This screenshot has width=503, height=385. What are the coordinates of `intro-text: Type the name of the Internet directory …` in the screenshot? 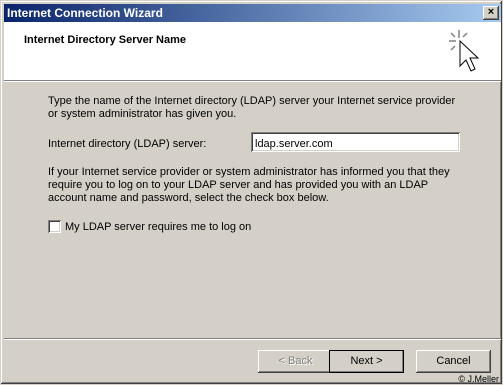 It's located at (252, 107).